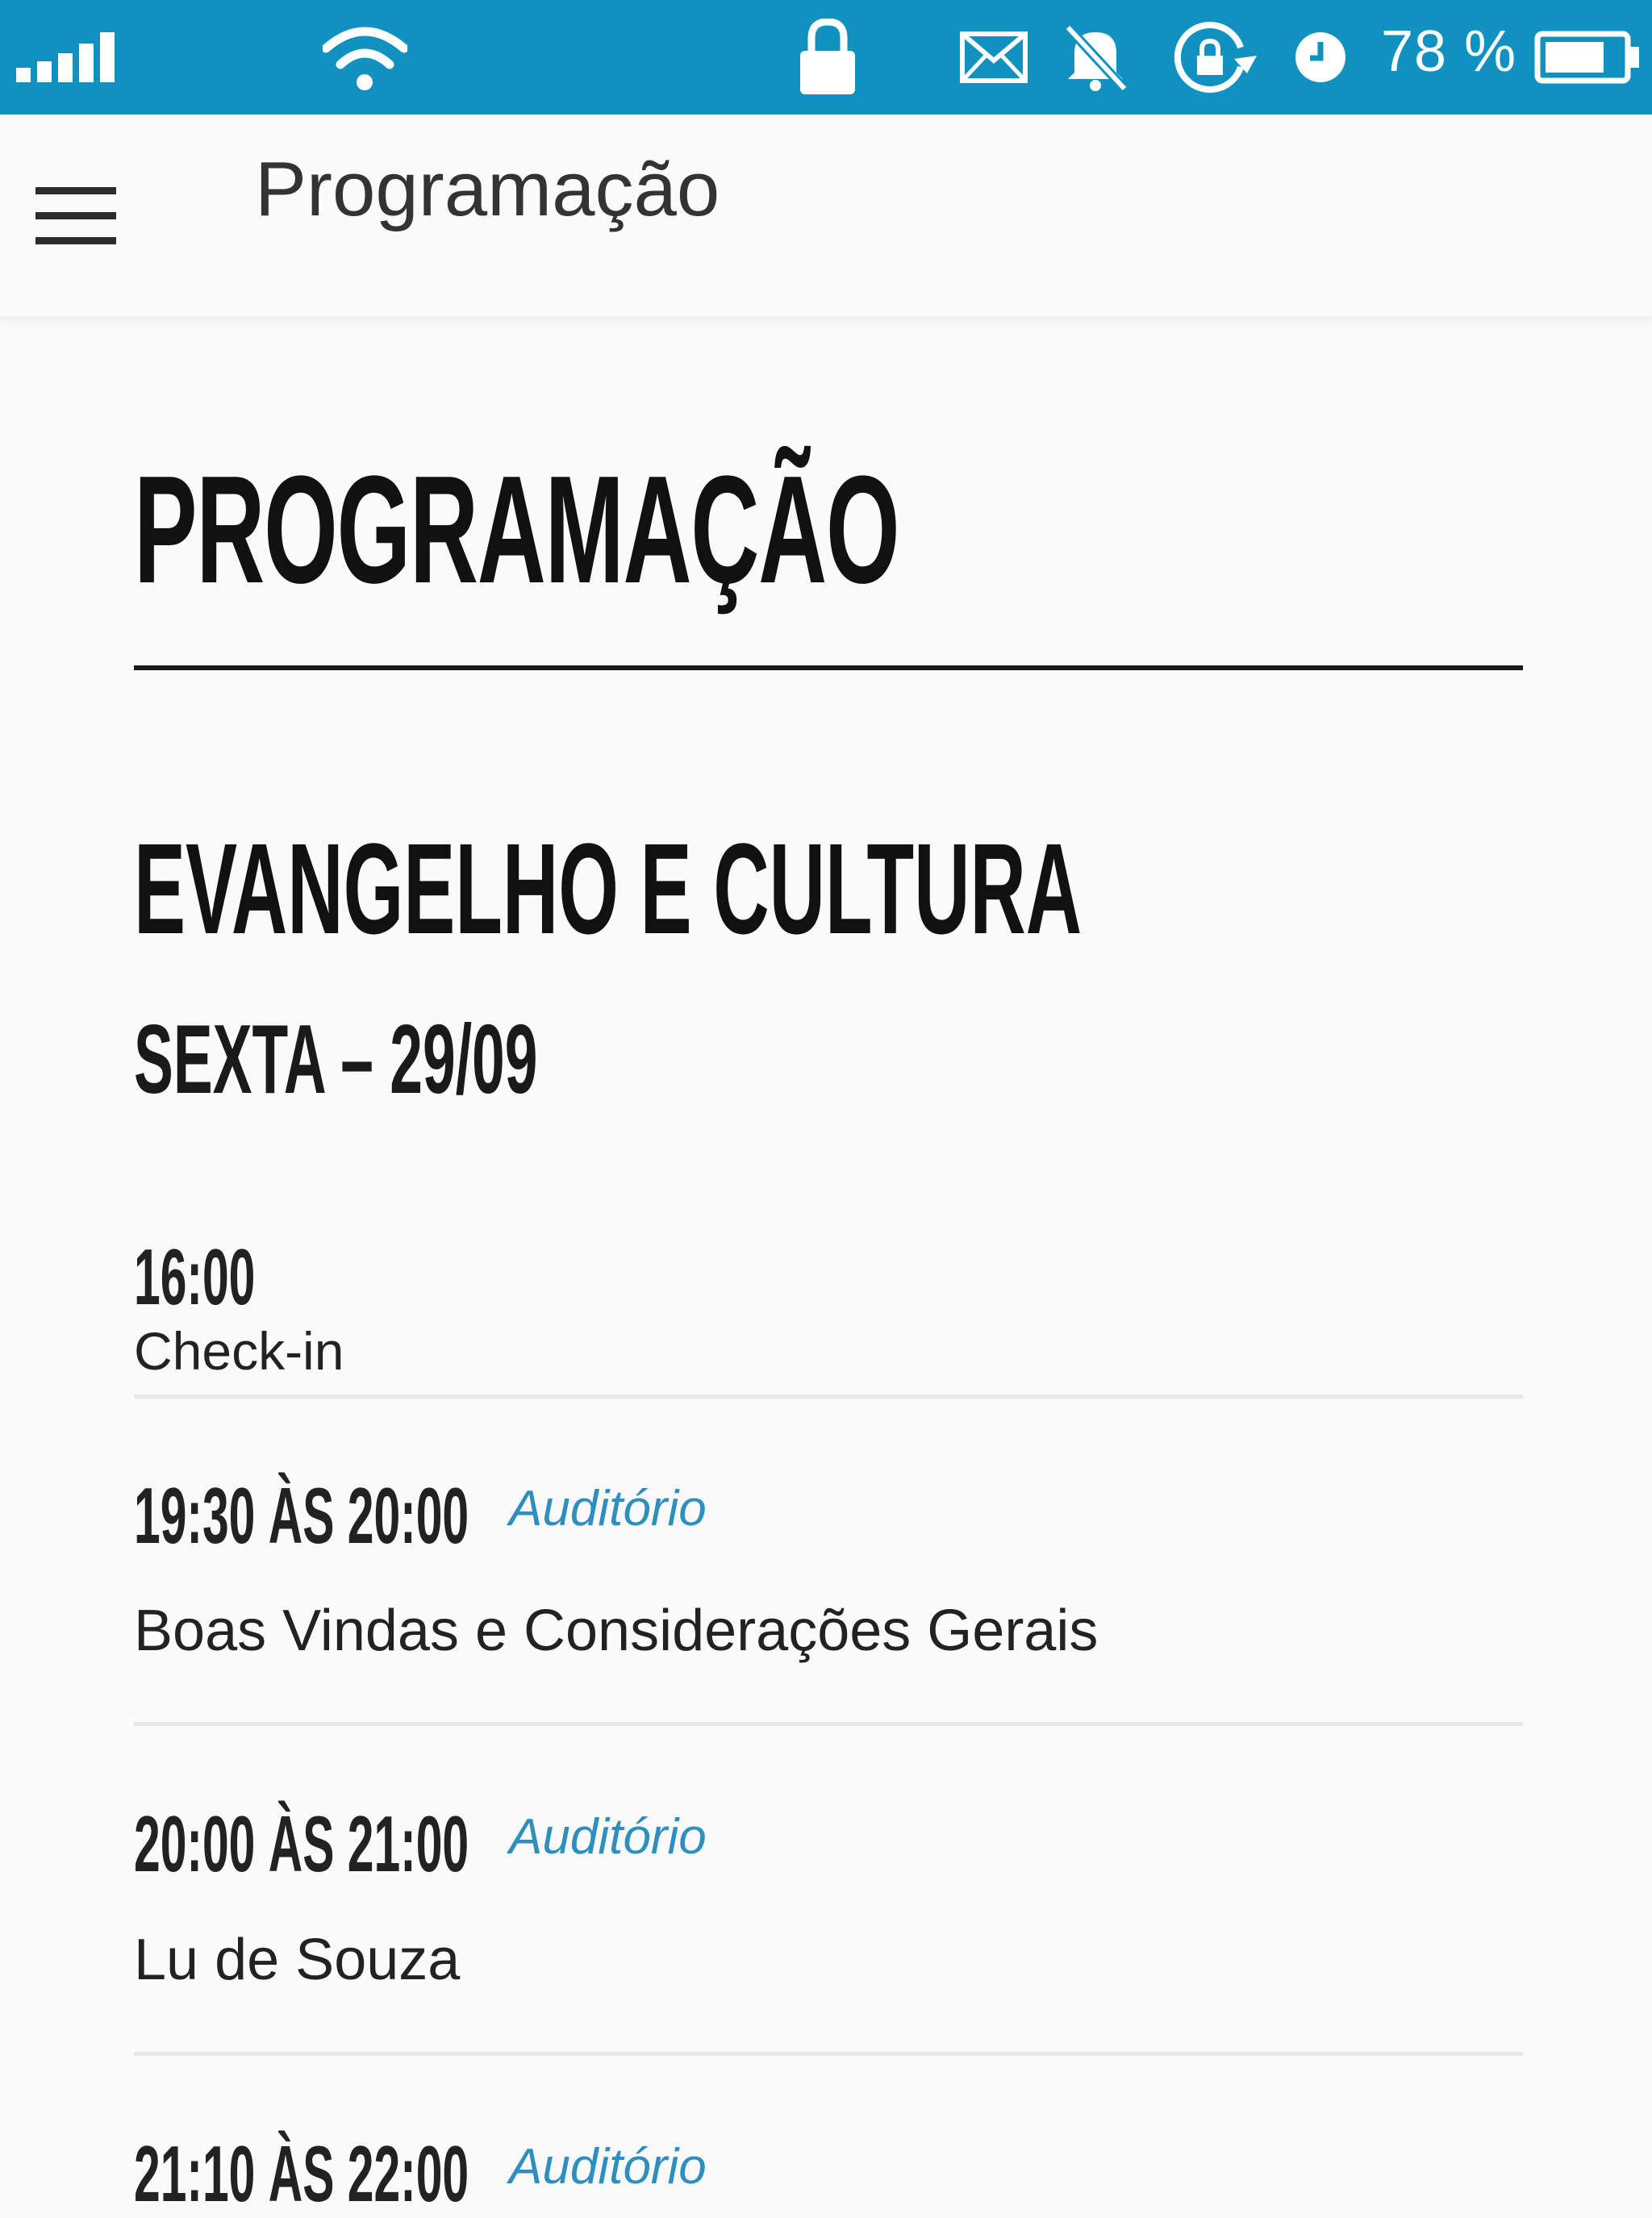 The image size is (1652, 2218). I want to click on page-heading: PROGRAMAÇÃO, so click(517, 529).